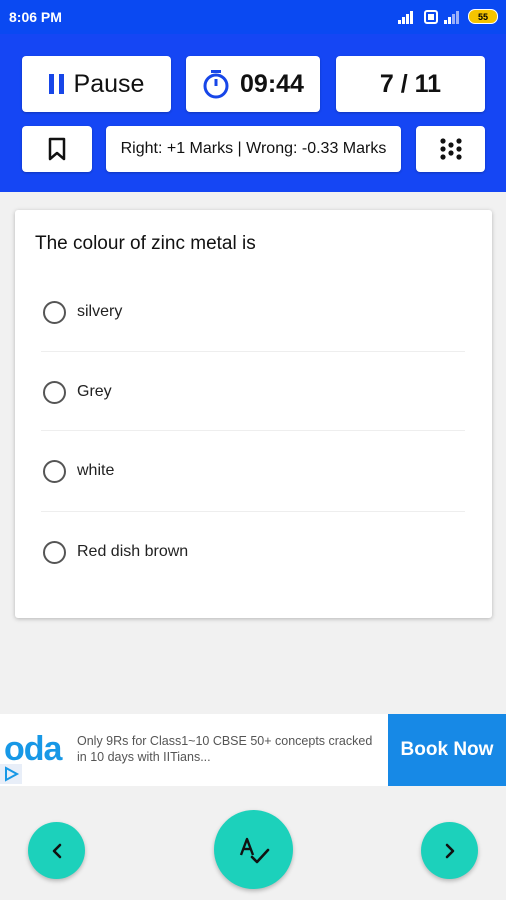 Image resolution: width=506 pixels, height=900 pixels. I want to click on bottom-navigation, so click(253, 843).